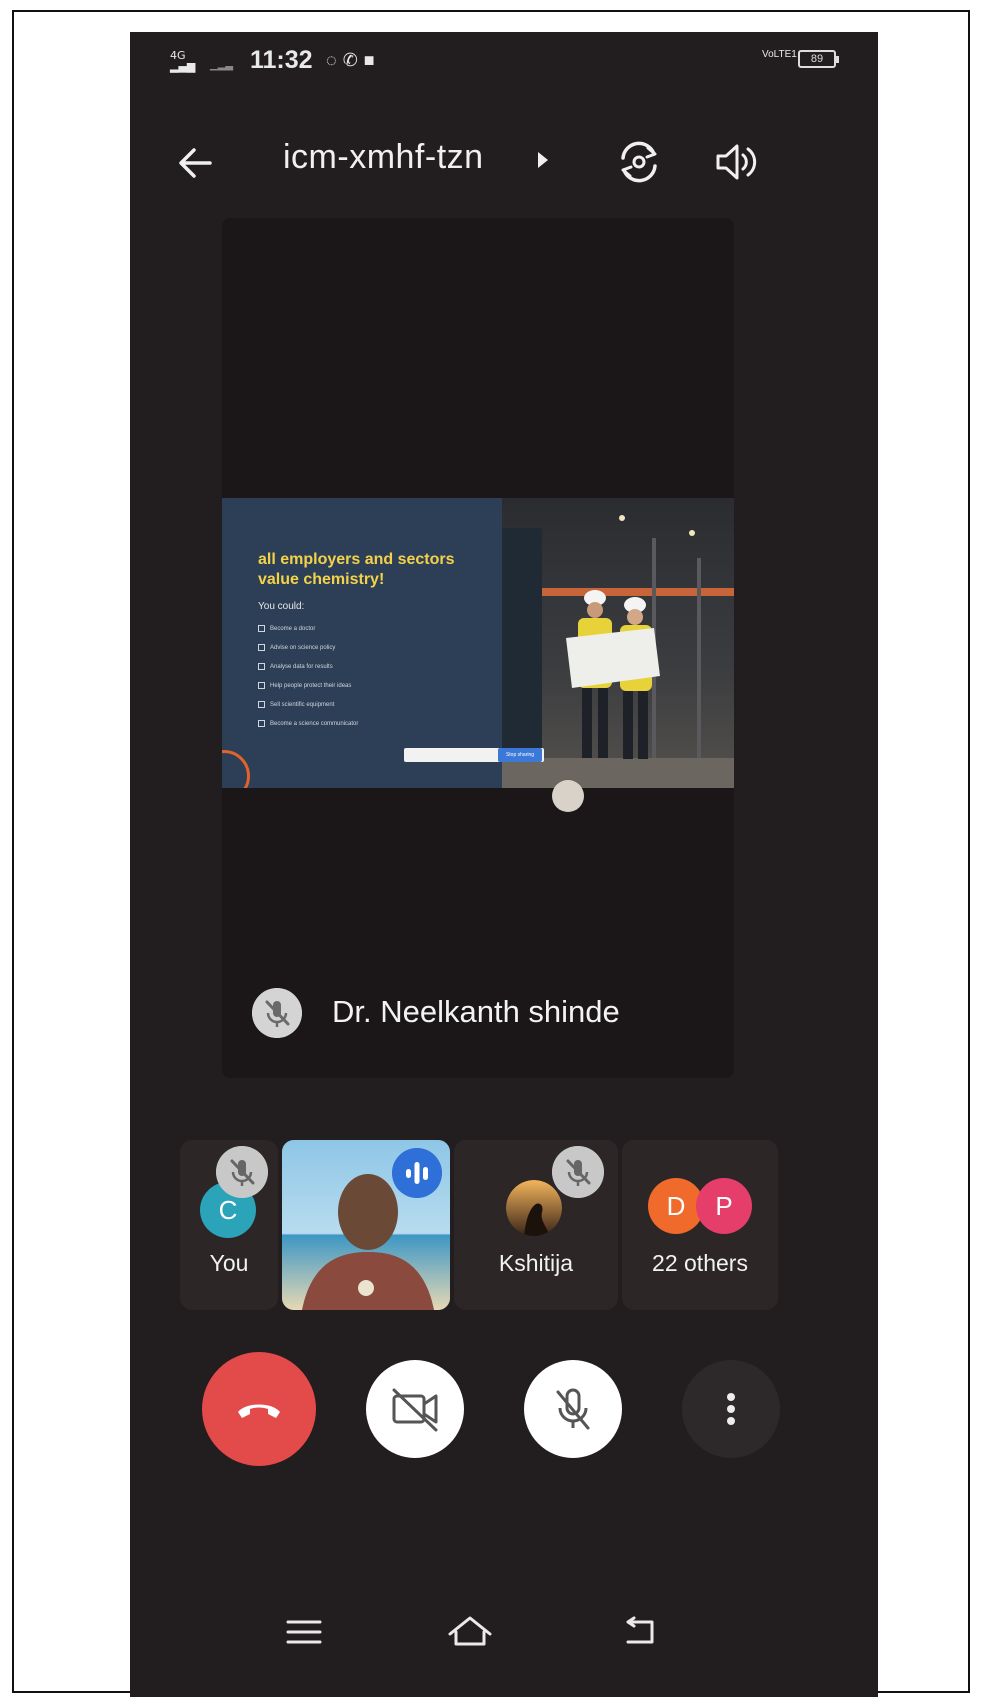  I want to click on battery-indicator: 89, so click(818, 59).